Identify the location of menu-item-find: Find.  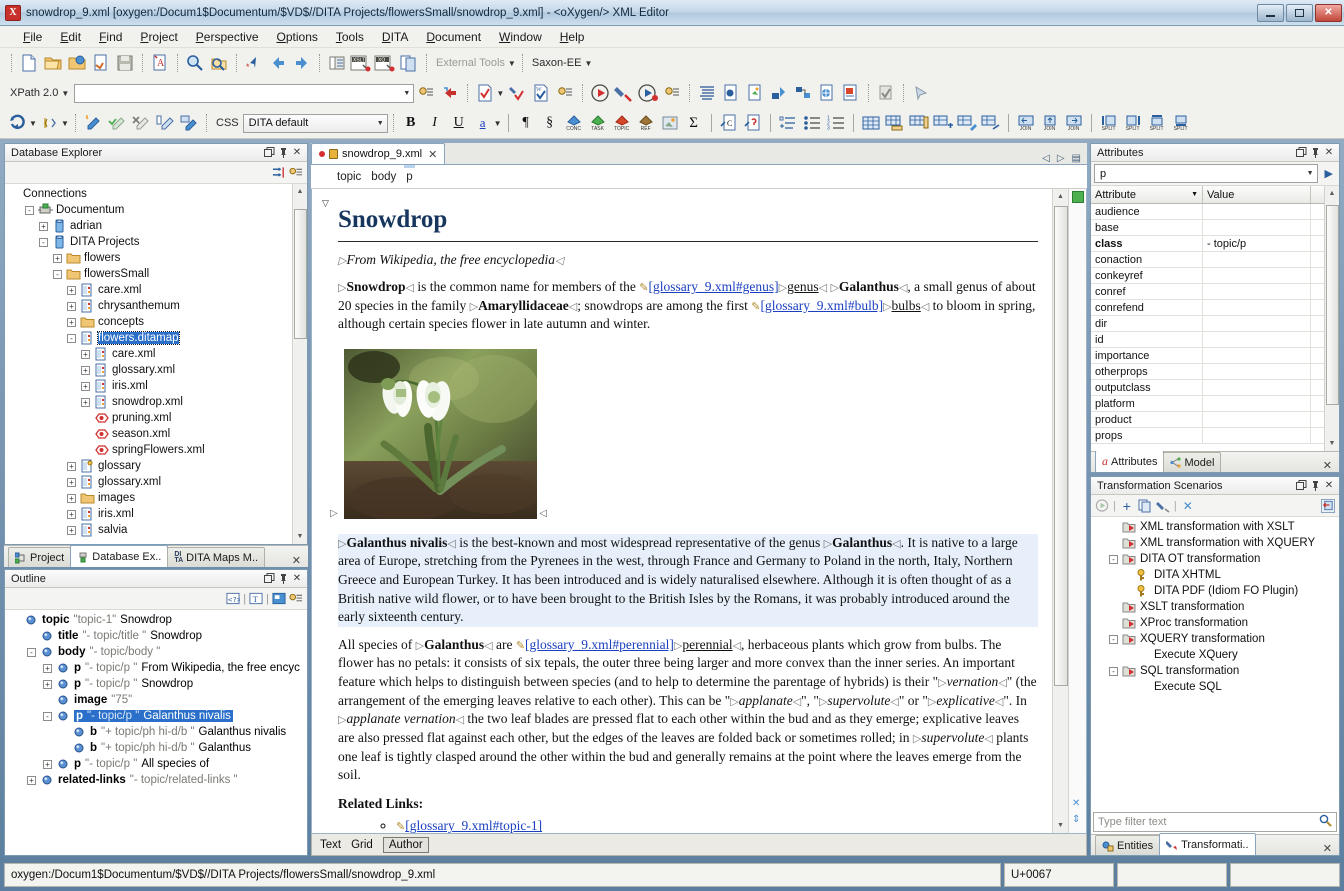
(110, 37).